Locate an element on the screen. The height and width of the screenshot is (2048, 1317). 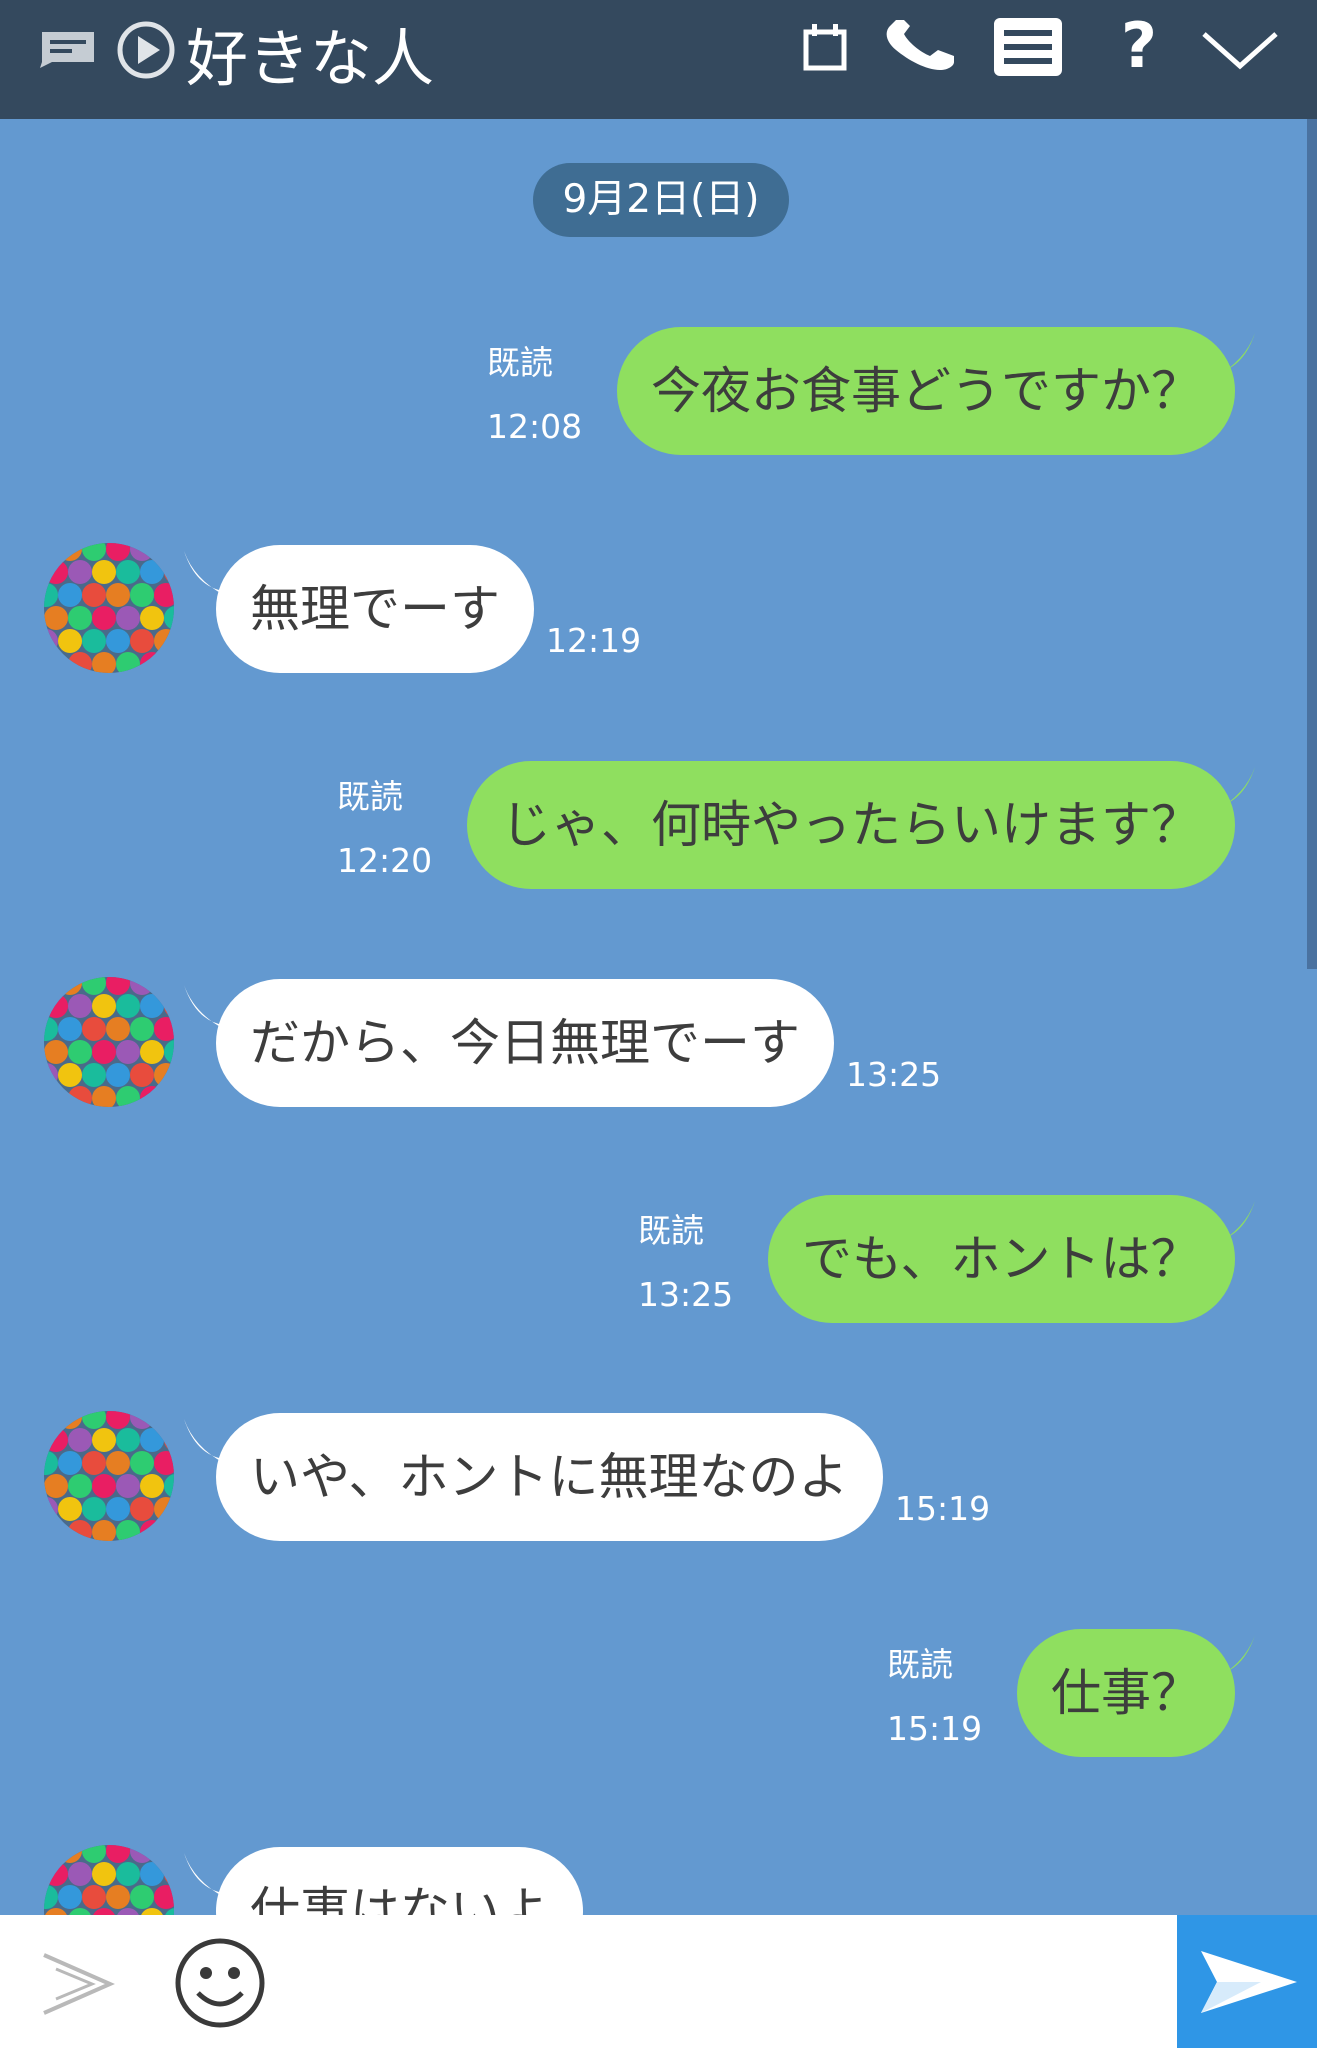
keep-memo-icon is located at coordinates (70, 48).